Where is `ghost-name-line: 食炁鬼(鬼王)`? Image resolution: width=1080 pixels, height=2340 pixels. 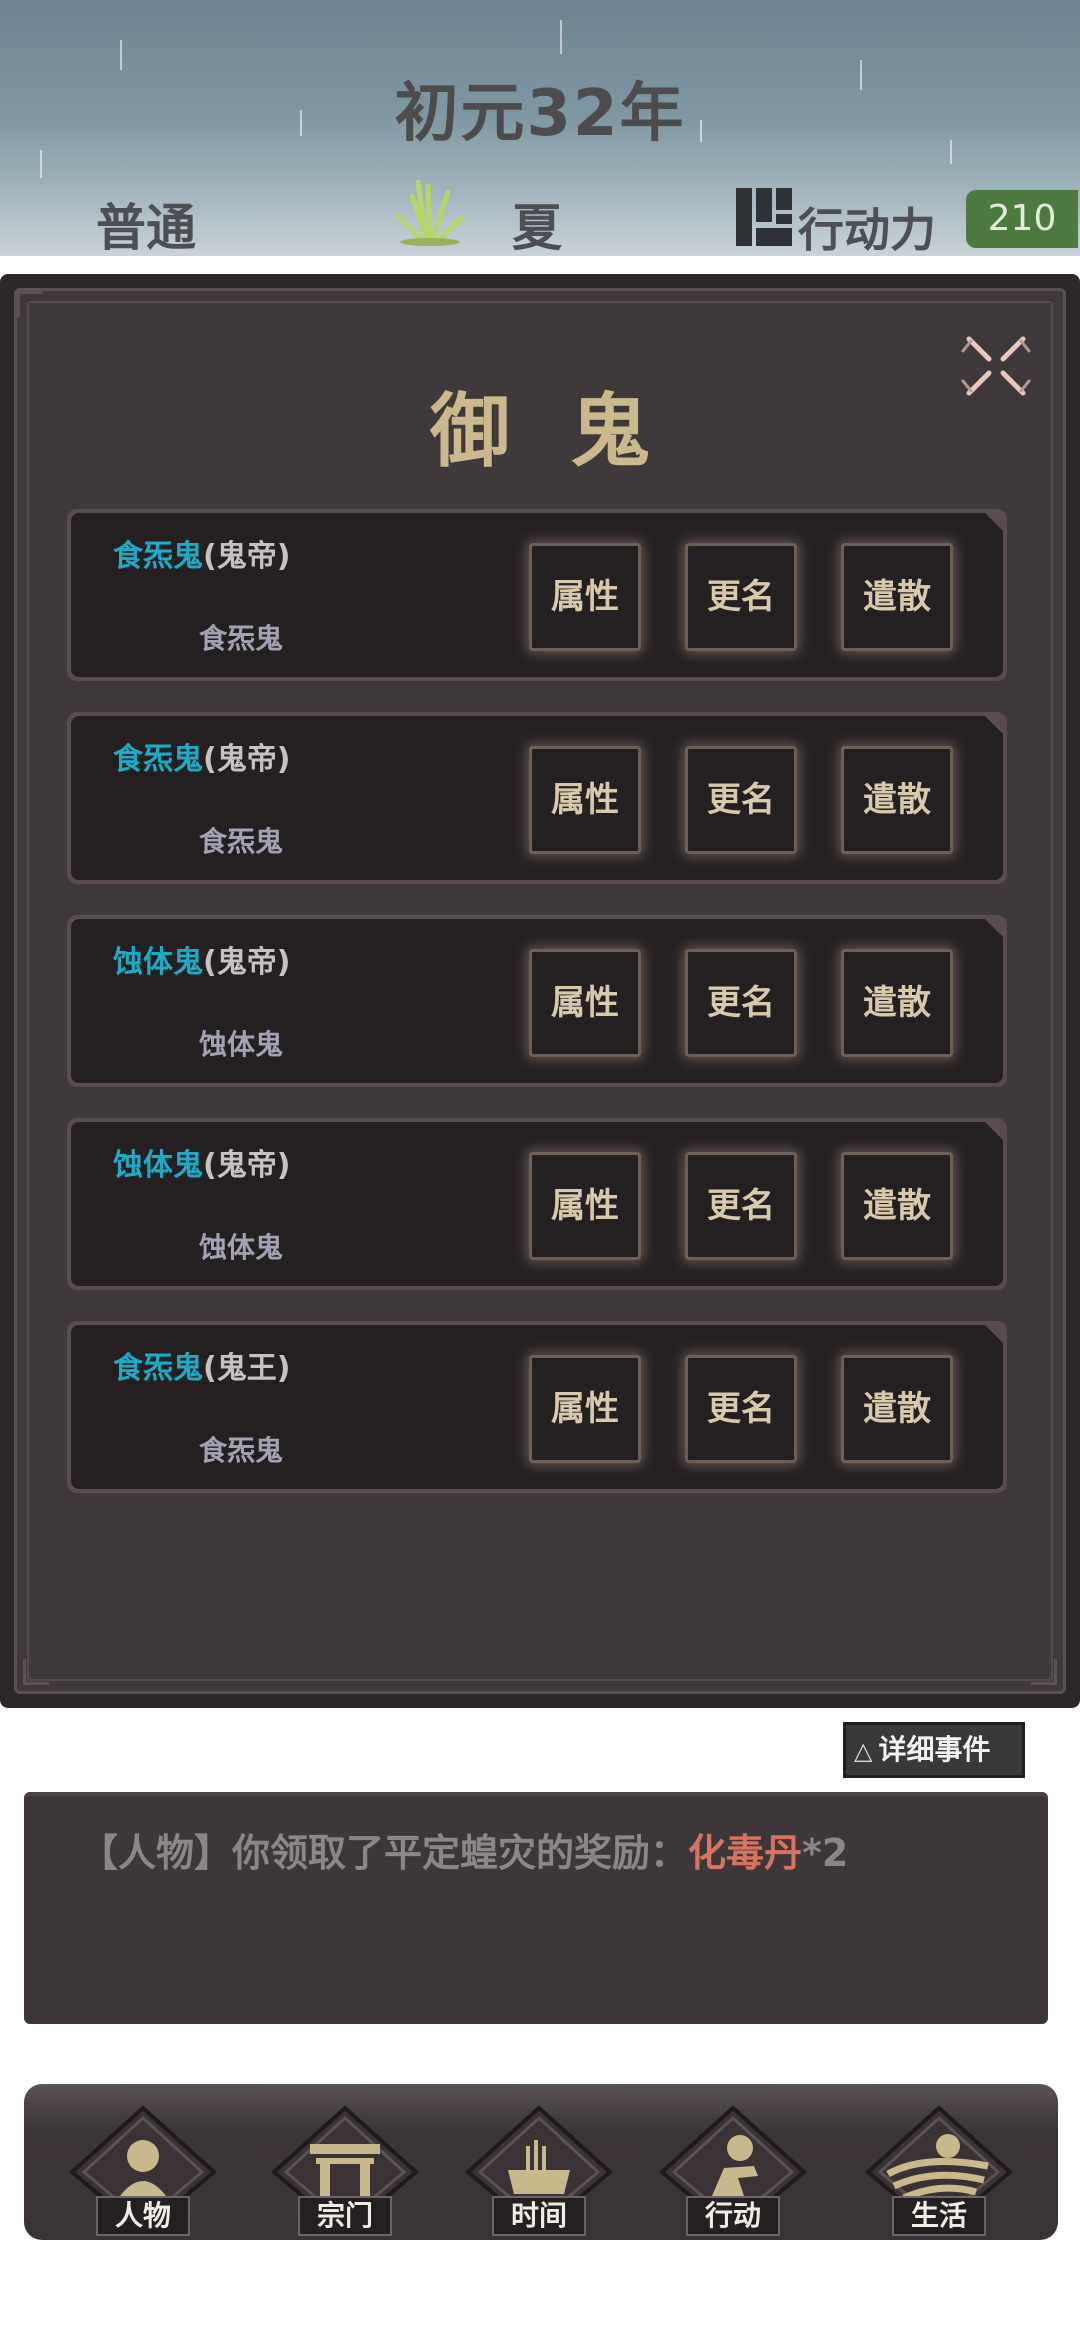
ghost-name-line: 食炁鬼(鬼王) is located at coordinates (201, 1365).